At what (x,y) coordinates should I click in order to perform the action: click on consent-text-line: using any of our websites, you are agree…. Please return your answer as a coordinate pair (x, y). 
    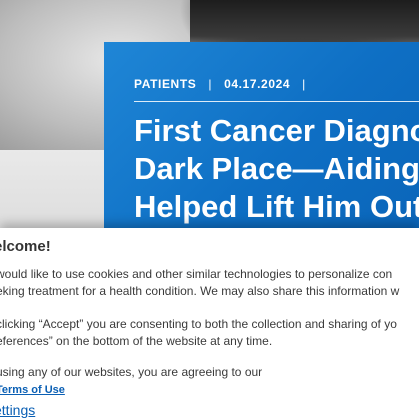
    Looking at the image, I should click on (209, 389).